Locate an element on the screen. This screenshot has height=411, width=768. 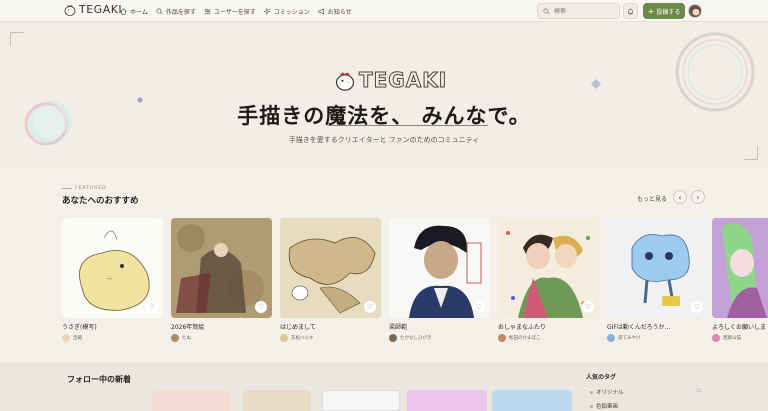
author-name: 宝箱 is located at coordinates (77, 338).